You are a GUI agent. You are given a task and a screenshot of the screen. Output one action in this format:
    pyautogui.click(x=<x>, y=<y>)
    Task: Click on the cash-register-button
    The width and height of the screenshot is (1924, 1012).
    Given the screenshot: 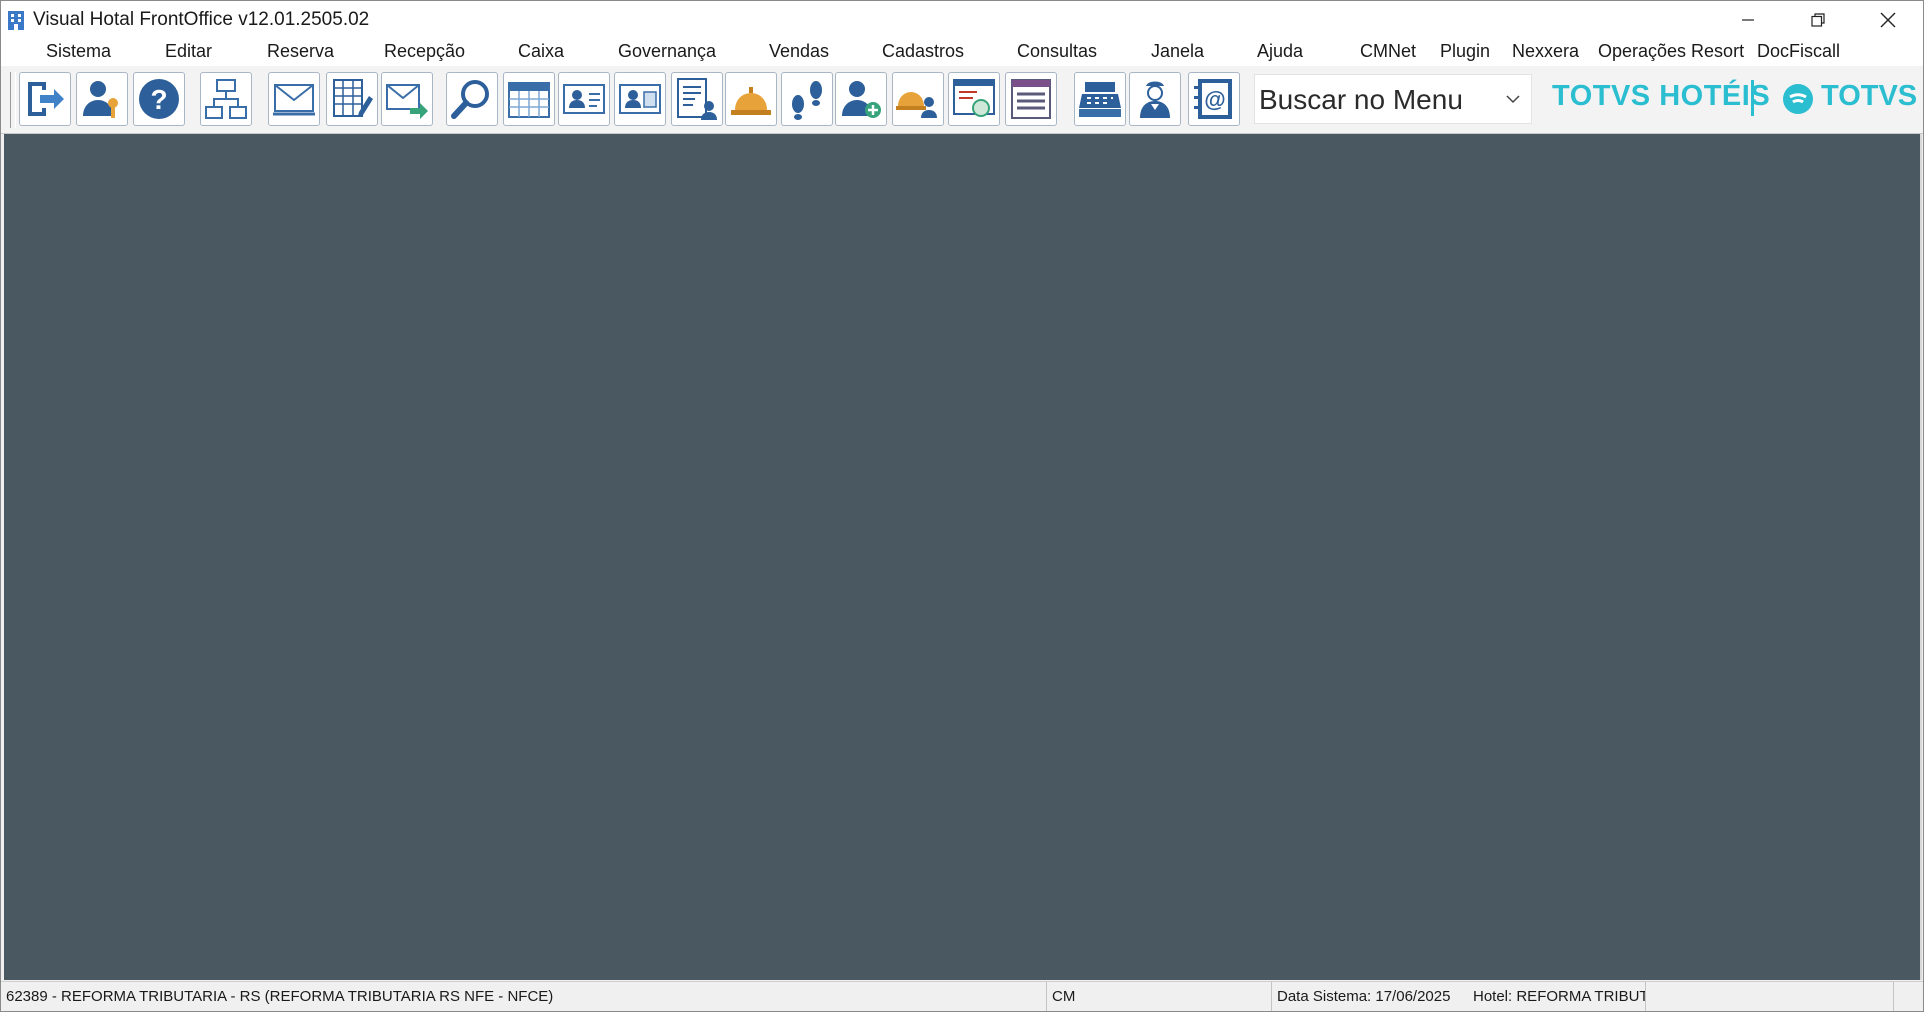 What is the action you would take?
    pyautogui.click(x=1100, y=99)
    